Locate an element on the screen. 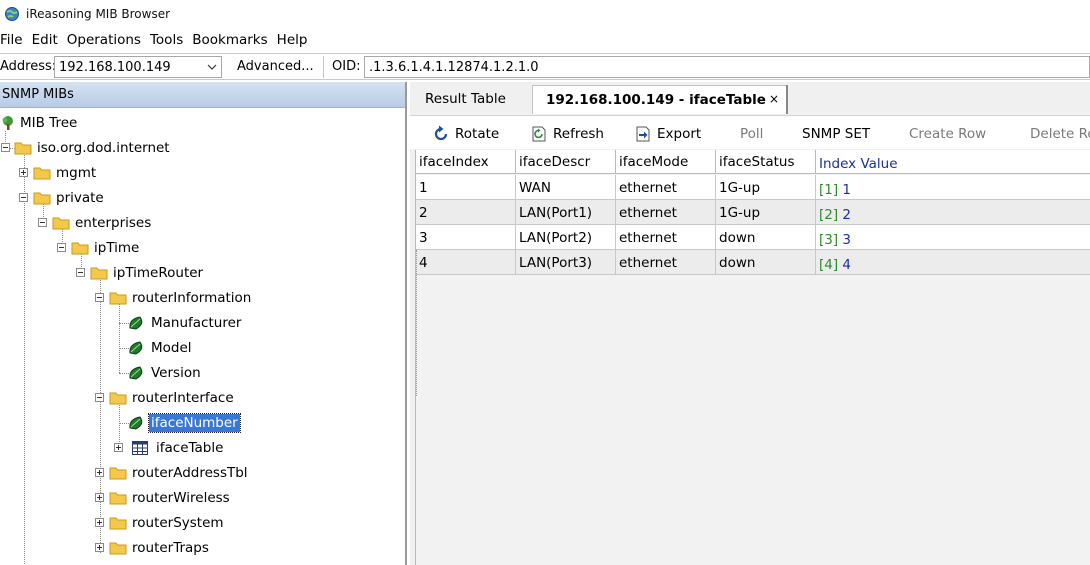 The height and width of the screenshot is (565, 1090). tree-node-model: Model is located at coordinates (161, 348).